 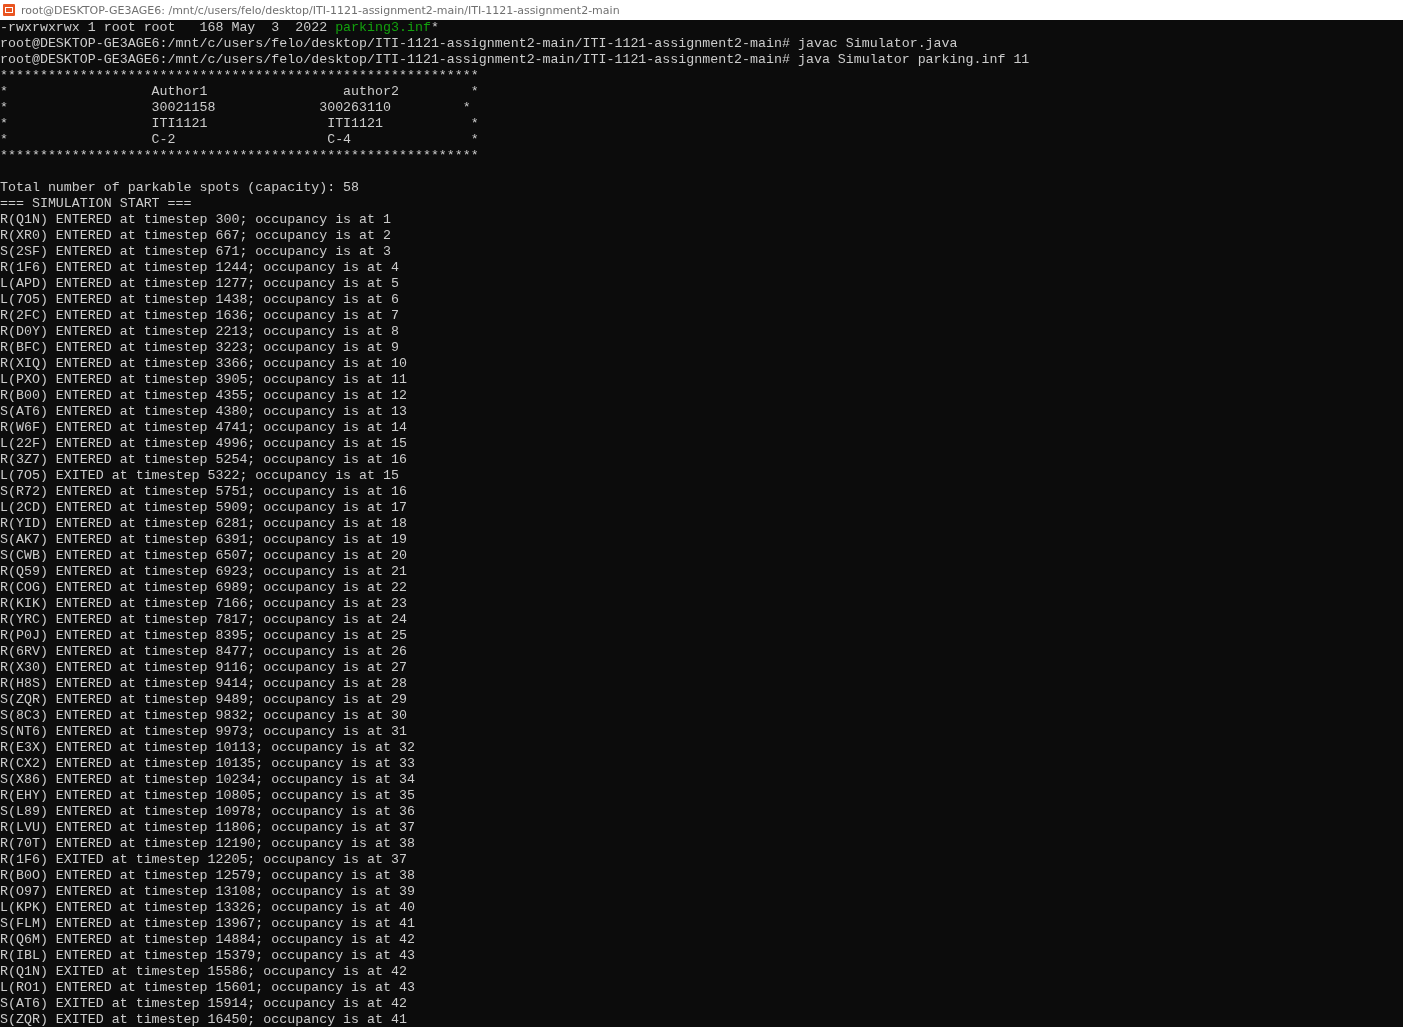 I want to click on terminal-line: R(B00) ENTERED at timestep 4355; occupancy is at 12, so click(x=203, y=396).